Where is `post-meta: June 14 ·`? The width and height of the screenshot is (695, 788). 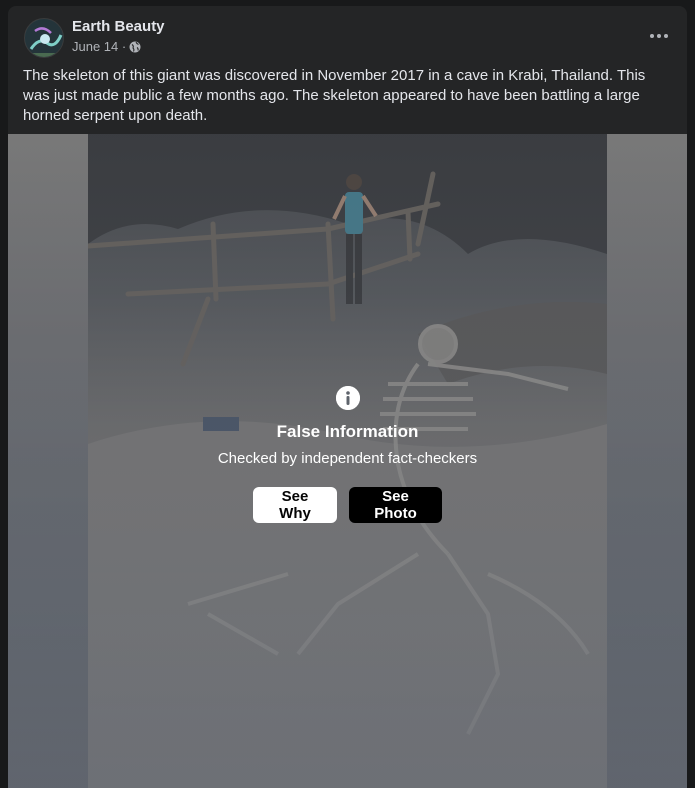
post-meta: June 14 · is located at coordinates (106, 46).